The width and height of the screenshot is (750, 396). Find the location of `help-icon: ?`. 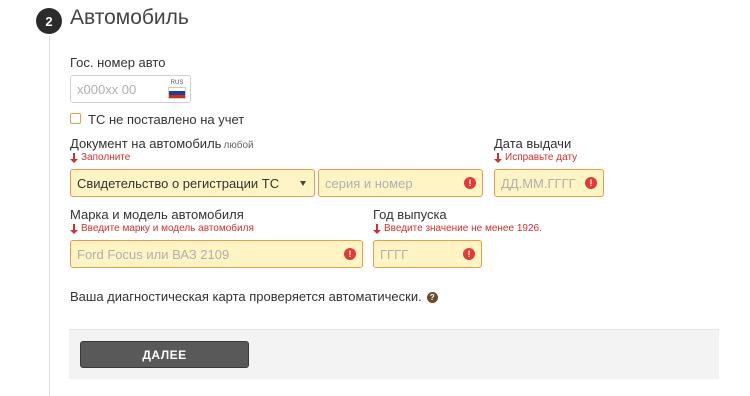

help-icon: ? is located at coordinates (432, 298).